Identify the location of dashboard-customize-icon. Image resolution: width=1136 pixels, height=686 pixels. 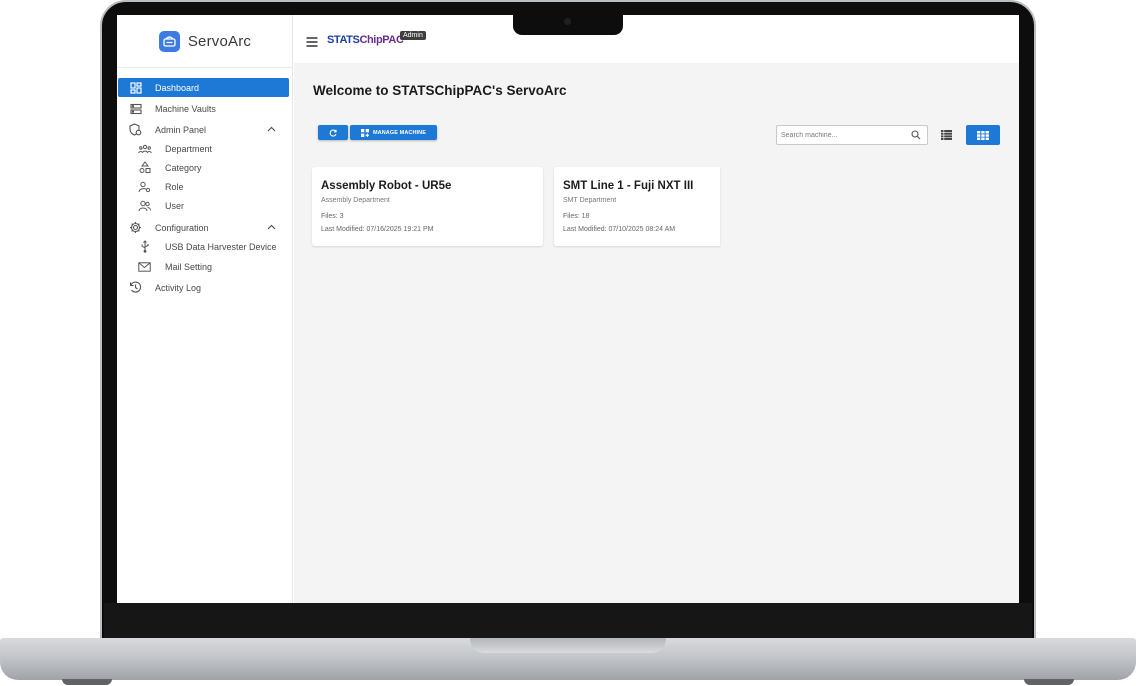
(364, 132).